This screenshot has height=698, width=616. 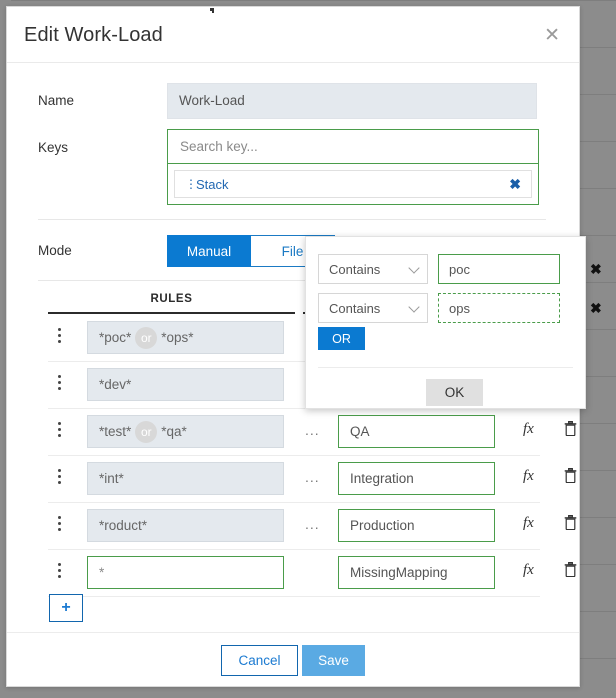 I want to click on add-rule-button: +, so click(x=66, y=608).